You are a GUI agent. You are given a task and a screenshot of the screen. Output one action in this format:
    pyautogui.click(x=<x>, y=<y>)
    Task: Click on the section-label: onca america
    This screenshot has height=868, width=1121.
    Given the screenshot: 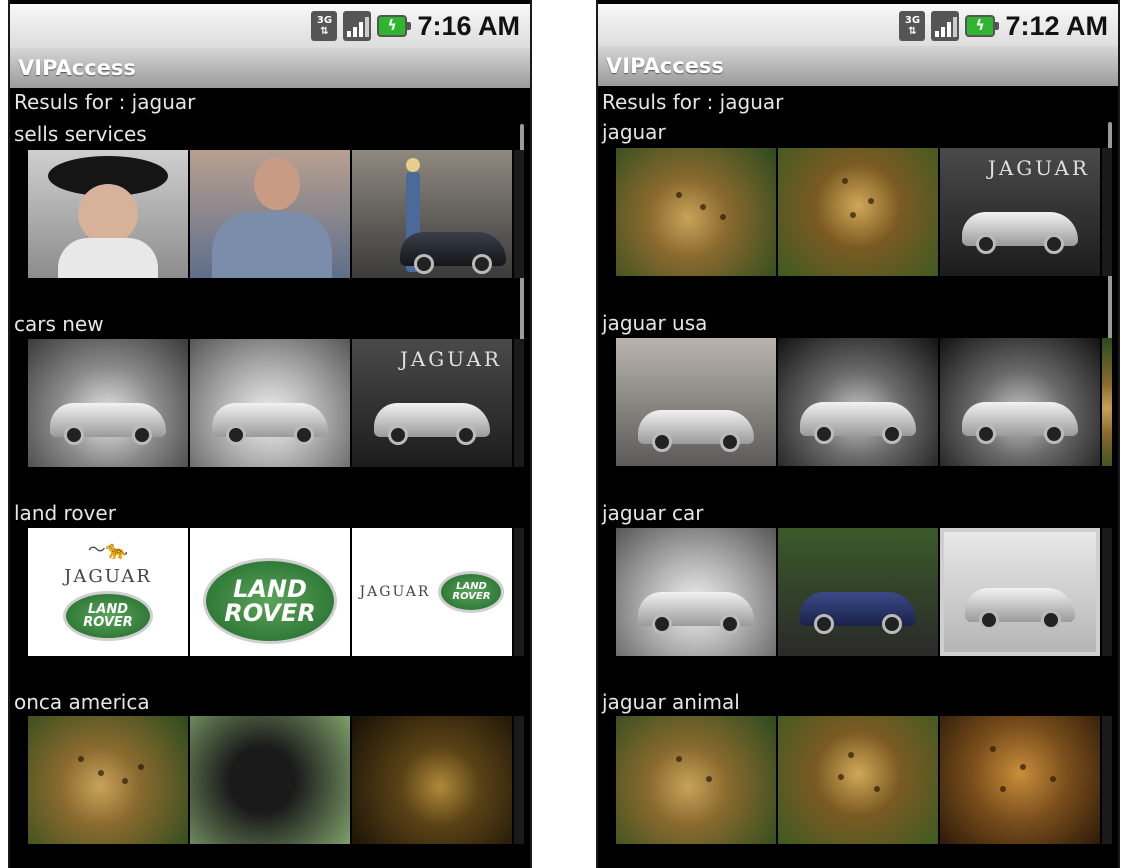 What is the action you would take?
    pyautogui.click(x=82, y=702)
    